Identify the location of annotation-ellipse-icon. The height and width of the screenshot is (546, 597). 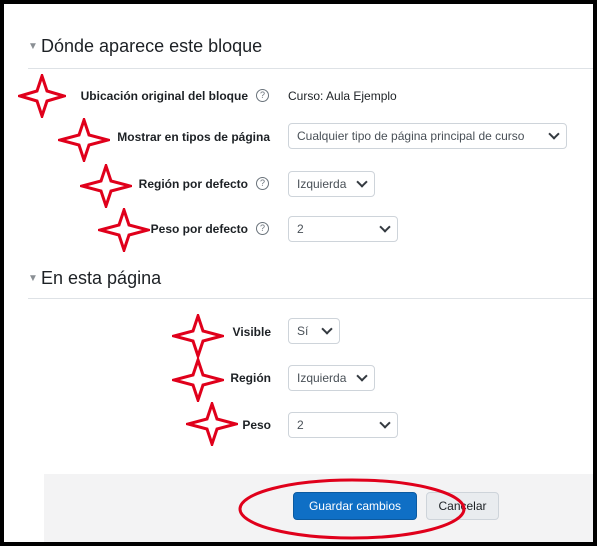
(352, 509).